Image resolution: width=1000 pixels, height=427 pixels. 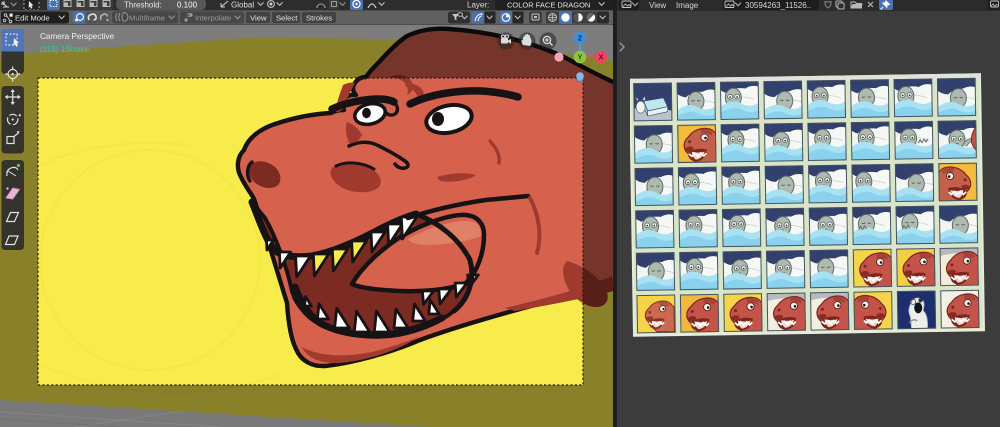 What do you see at coordinates (601, 58) in the screenshot?
I see `svg-text: X` at bounding box center [601, 58].